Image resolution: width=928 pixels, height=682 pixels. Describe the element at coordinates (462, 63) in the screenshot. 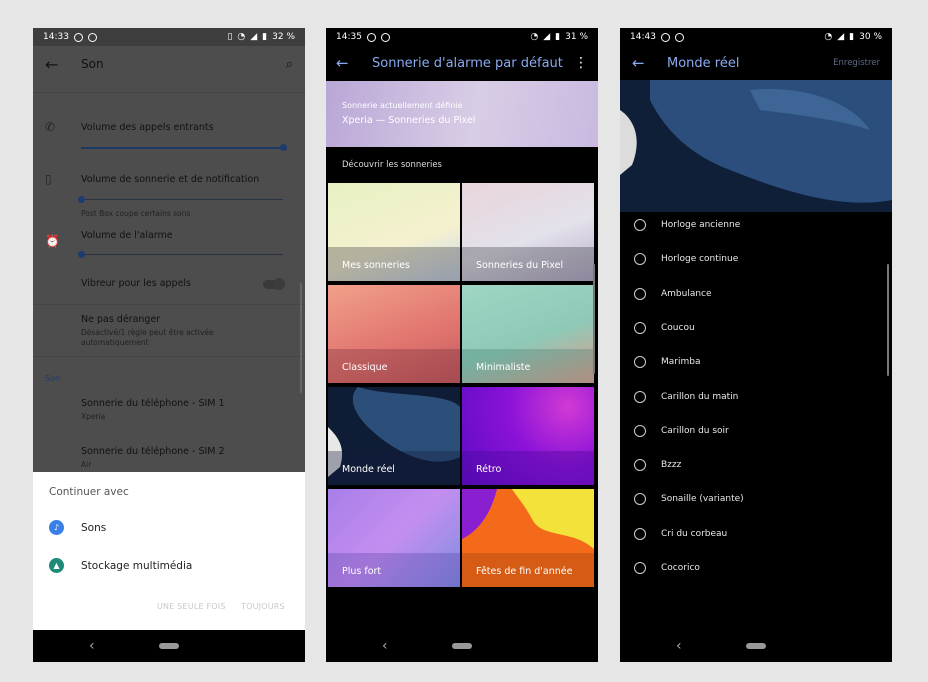

I see `app-bar: ← Sonnerie d'alarme par défaut ⋮` at that location.